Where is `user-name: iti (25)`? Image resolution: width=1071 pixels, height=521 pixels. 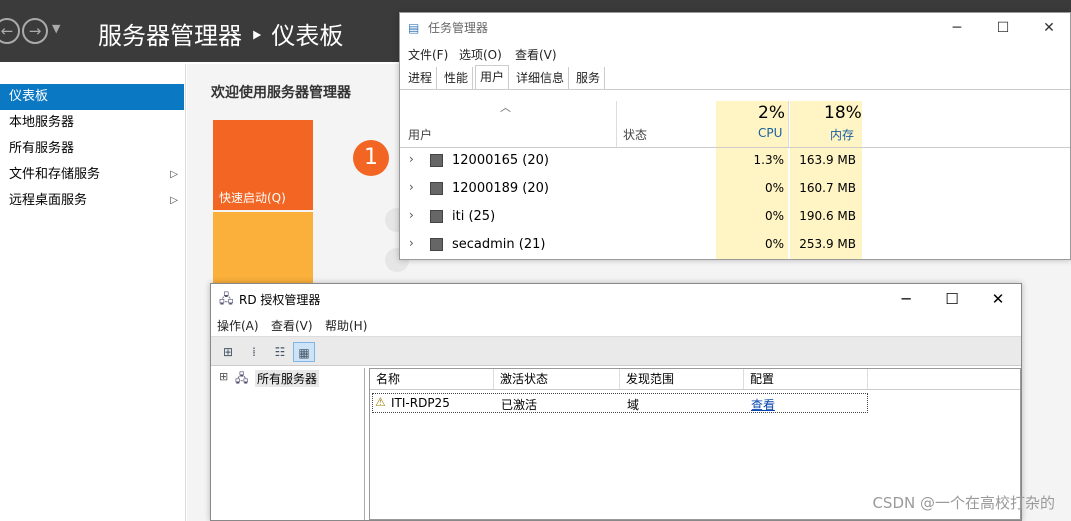 user-name: iti (25) is located at coordinates (474, 216).